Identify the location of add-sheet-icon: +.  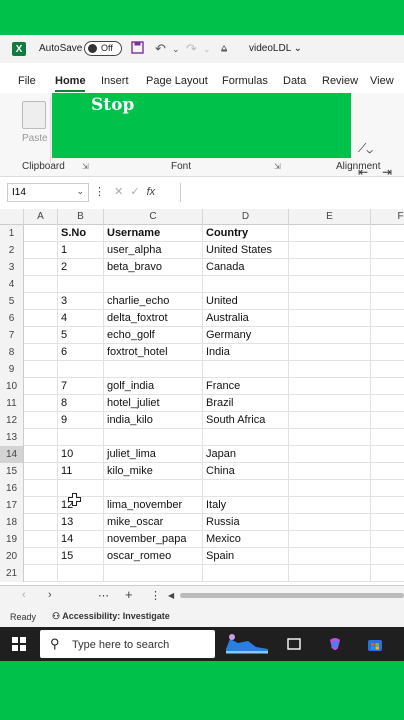
(129, 594).